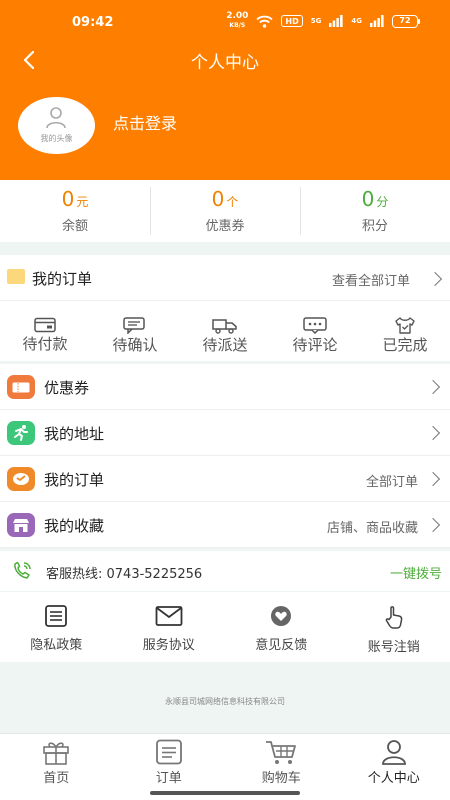  Describe the element at coordinates (135, 345) in the screenshot. I see `order-status-label: 待确认` at that location.